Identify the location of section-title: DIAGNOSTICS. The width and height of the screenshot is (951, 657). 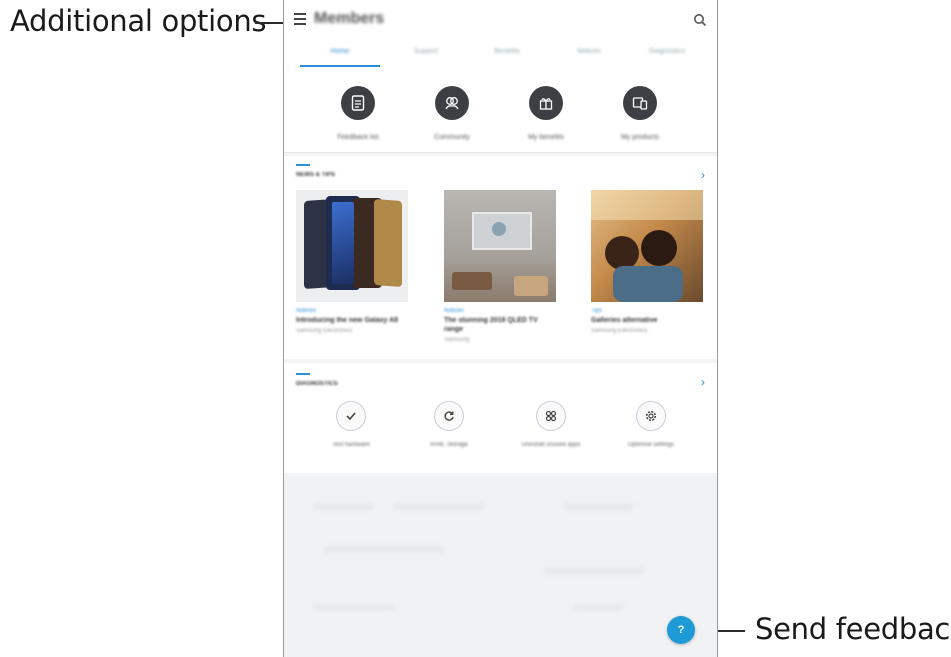
(317, 384).